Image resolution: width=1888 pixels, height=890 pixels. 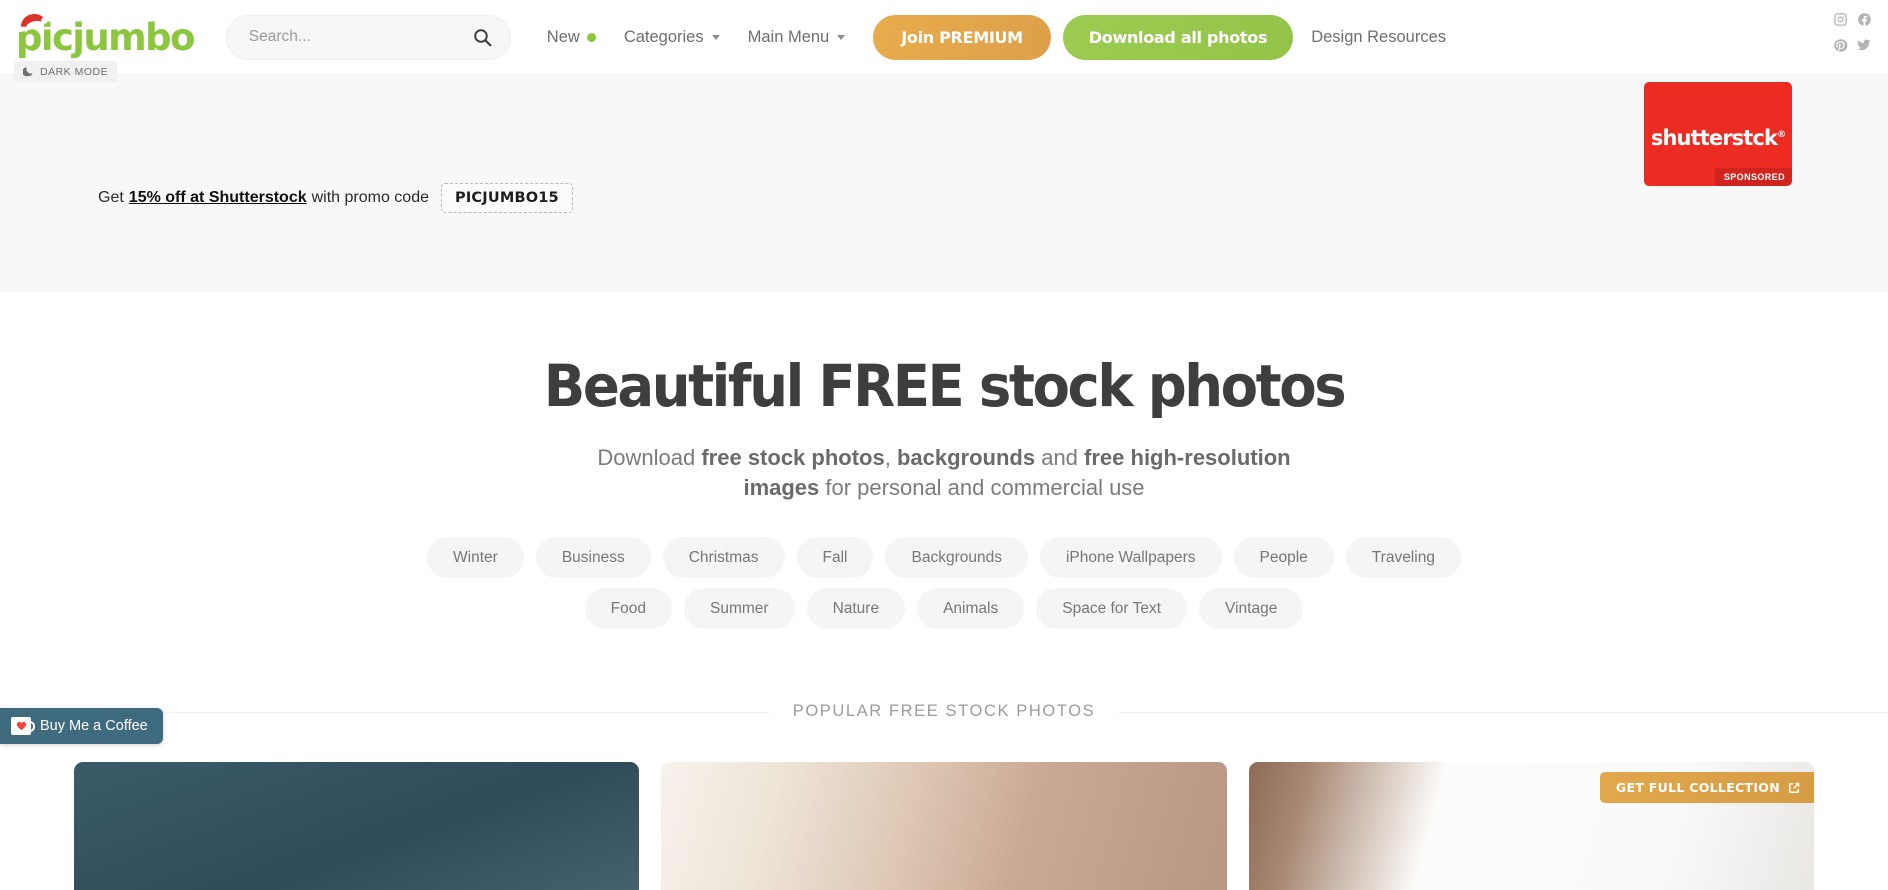 I want to click on nav-item-categories-label: Categories, so click(x=663, y=36).